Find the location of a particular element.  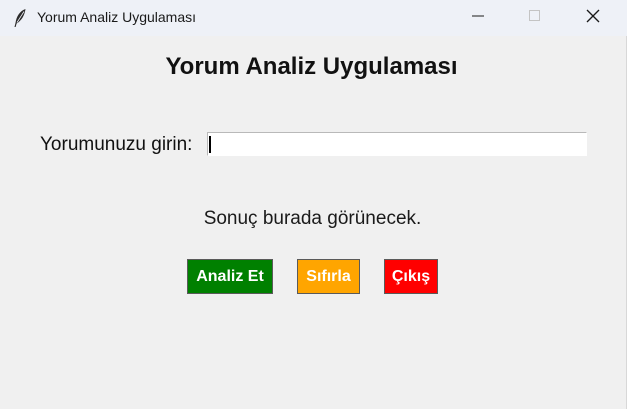

maximize-icon is located at coordinates (535, 18).